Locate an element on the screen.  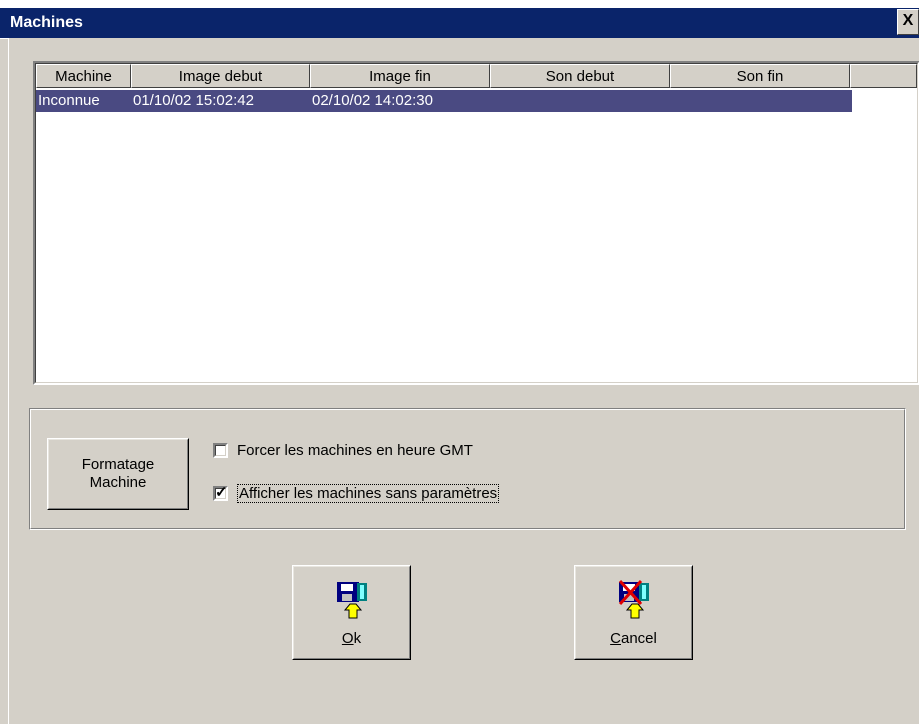
column-son-fin: Son fin is located at coordinates (760, 76).